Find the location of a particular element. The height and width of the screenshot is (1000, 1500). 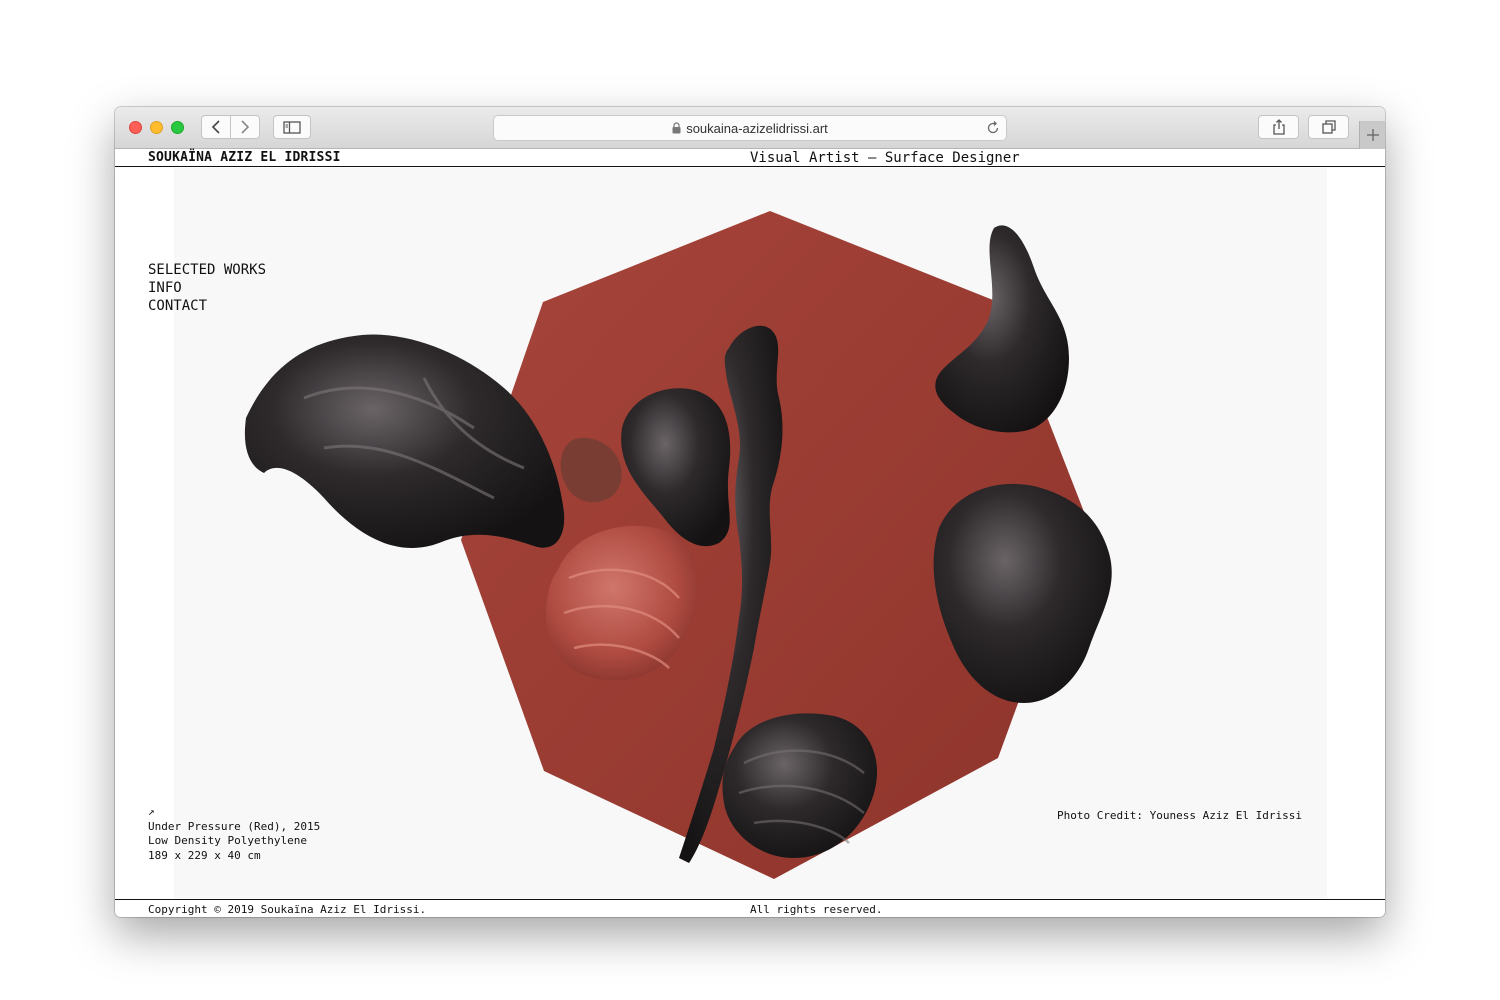

reload-icon is located at coordinates (993, 129).